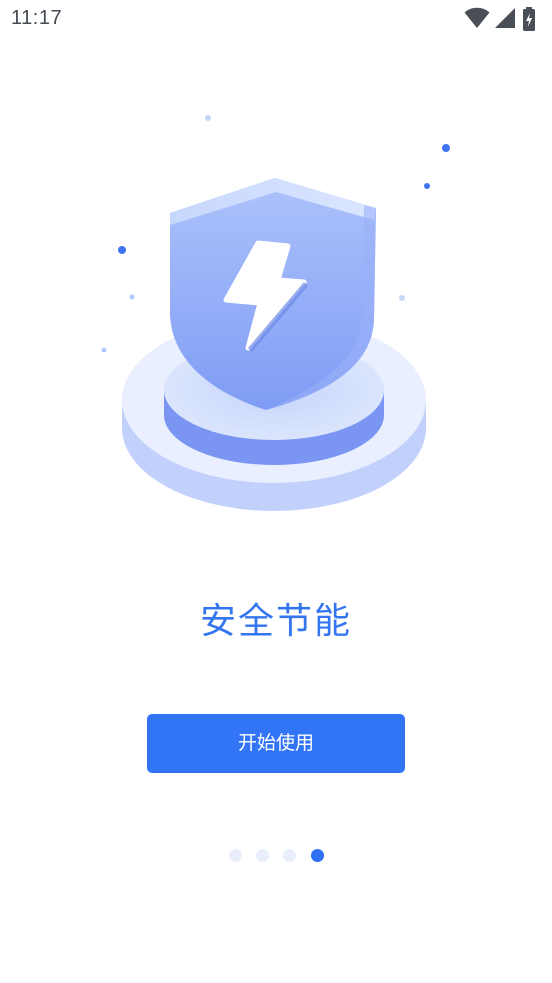 The height and width of the screenshot is (983, 552). I want to click on start-button: 开始使用, so click(276, 743).